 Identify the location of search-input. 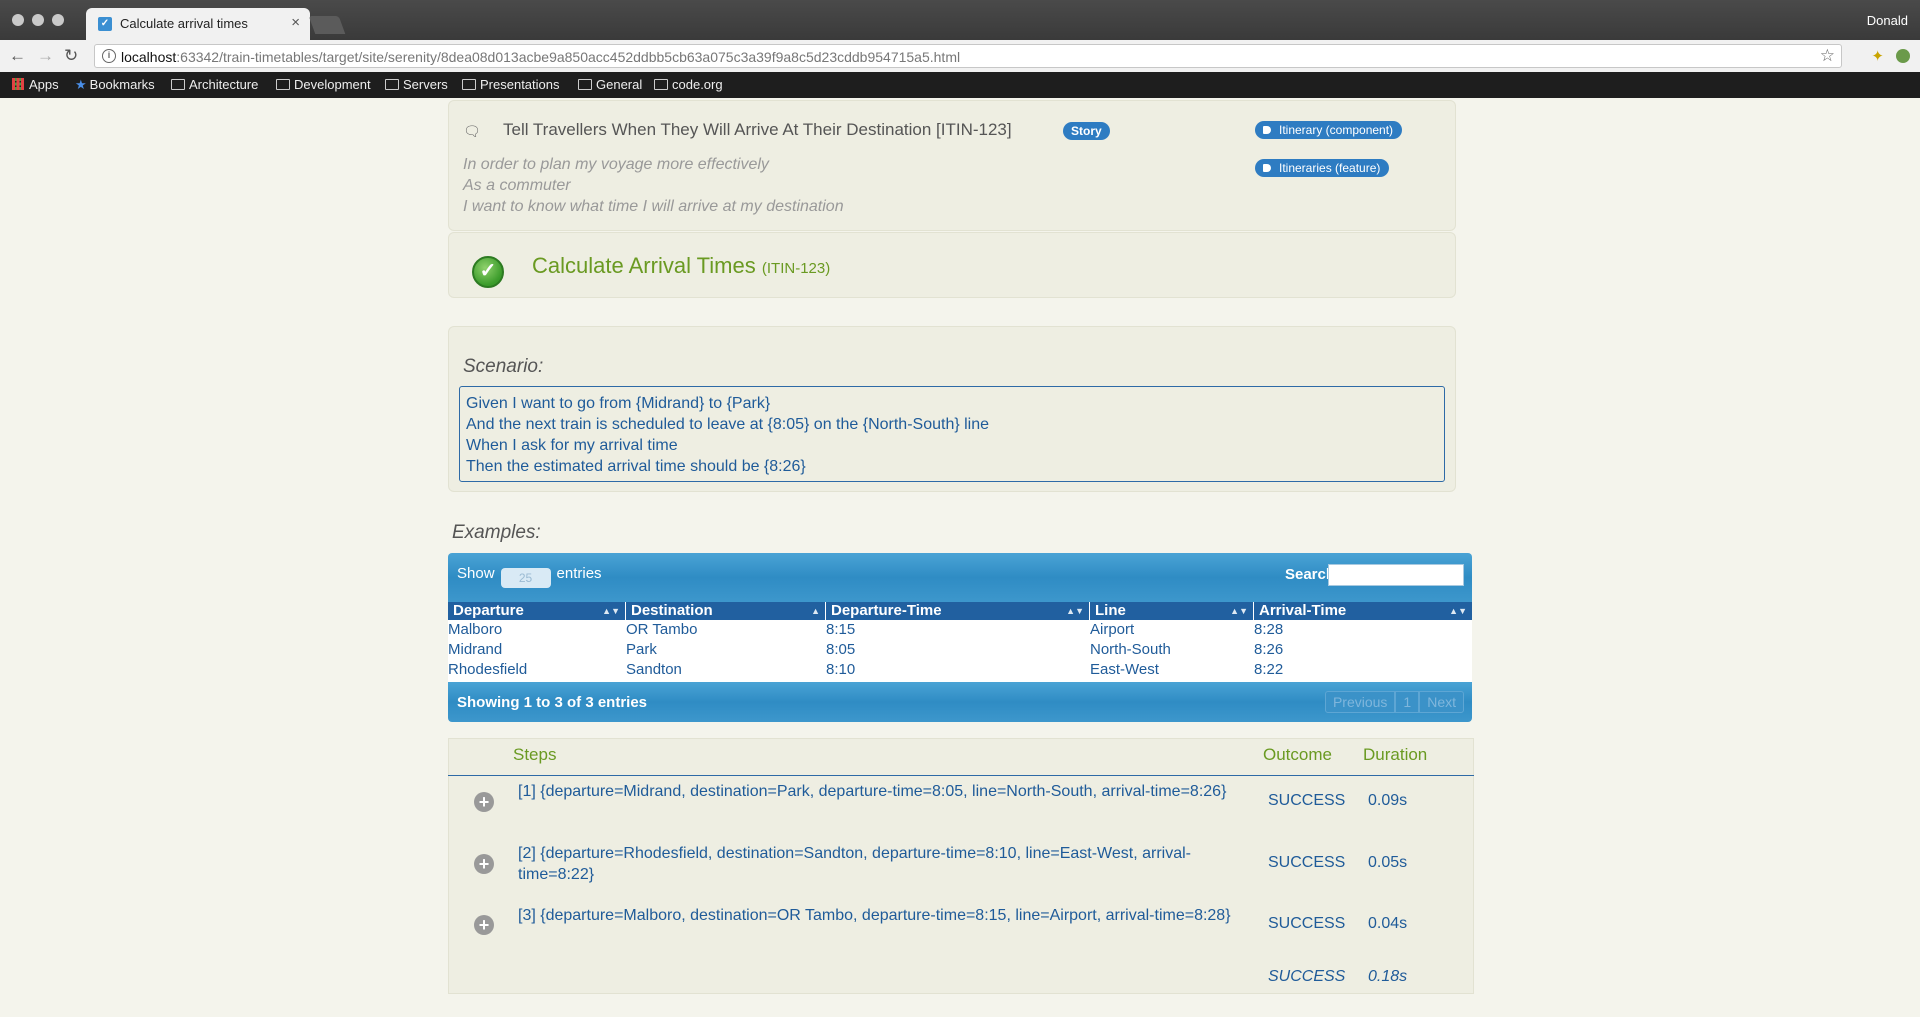
(1396, 575).